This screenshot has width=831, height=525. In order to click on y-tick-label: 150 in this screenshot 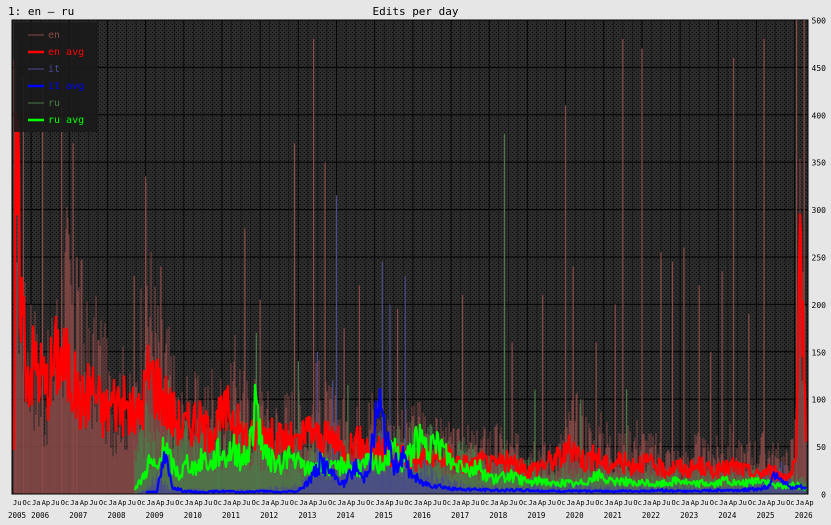, I will do `click(819, 352)`.